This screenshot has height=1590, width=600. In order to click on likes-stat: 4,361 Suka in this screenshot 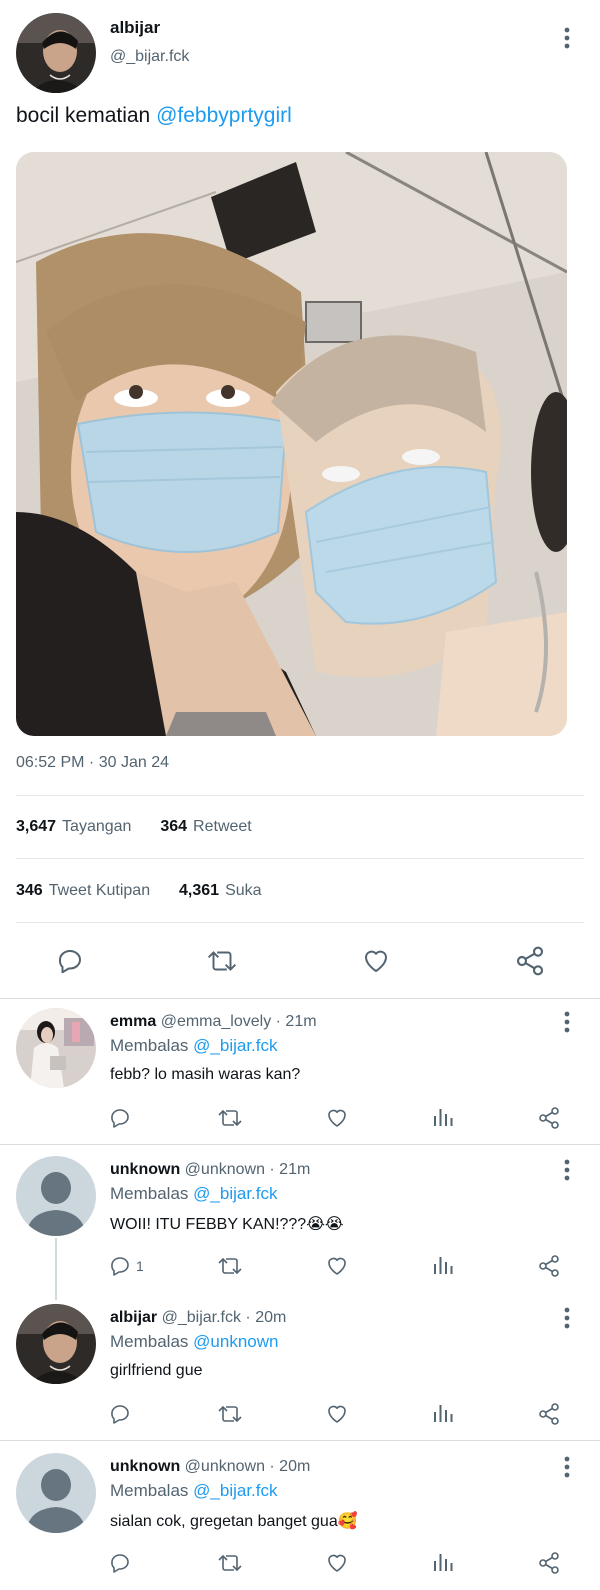, I will do `click(220, 890)`.